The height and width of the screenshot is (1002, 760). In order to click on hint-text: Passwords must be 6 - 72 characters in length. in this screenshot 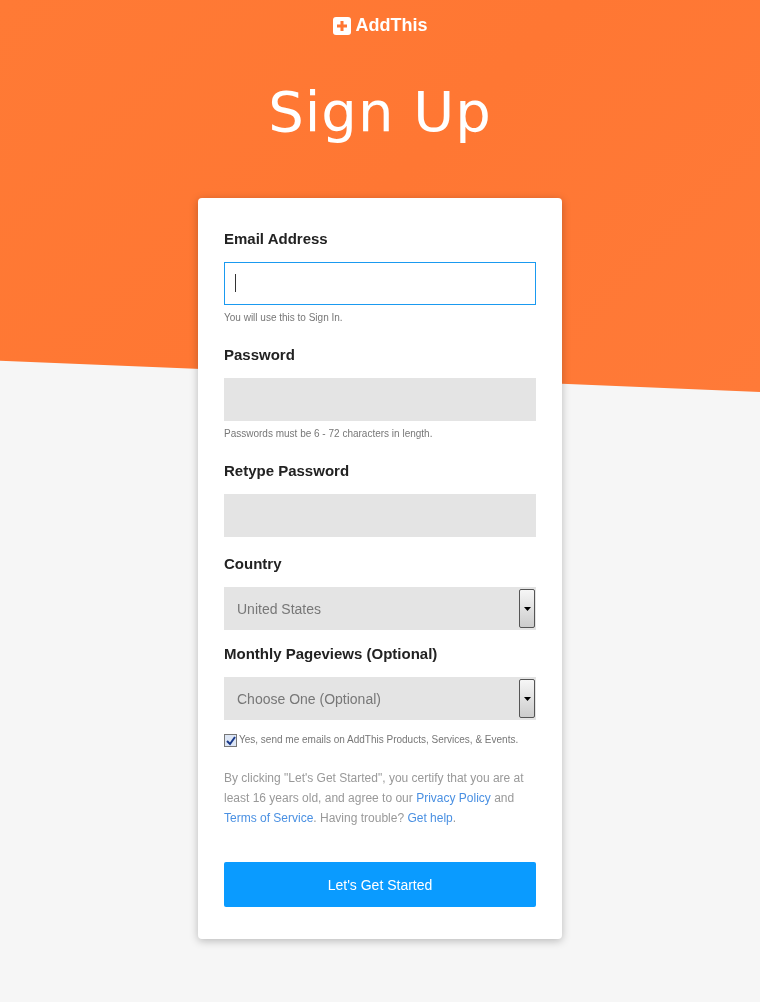, I will do `click(329, 433)`.